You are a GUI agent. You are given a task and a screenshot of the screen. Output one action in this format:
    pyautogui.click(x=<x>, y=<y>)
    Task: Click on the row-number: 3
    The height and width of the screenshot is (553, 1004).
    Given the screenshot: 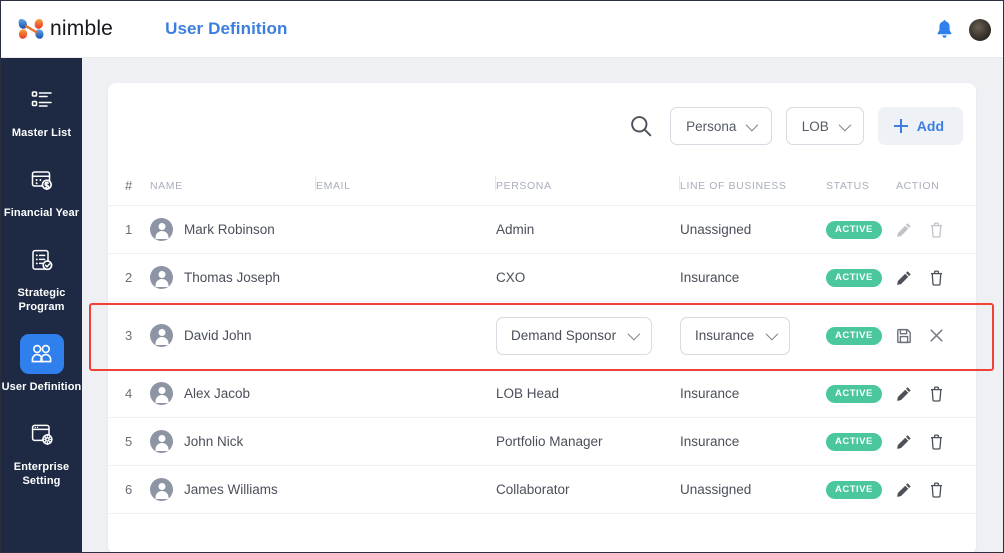 What is the action you would take?
    pyautogui.click(x=129, y=335)
    